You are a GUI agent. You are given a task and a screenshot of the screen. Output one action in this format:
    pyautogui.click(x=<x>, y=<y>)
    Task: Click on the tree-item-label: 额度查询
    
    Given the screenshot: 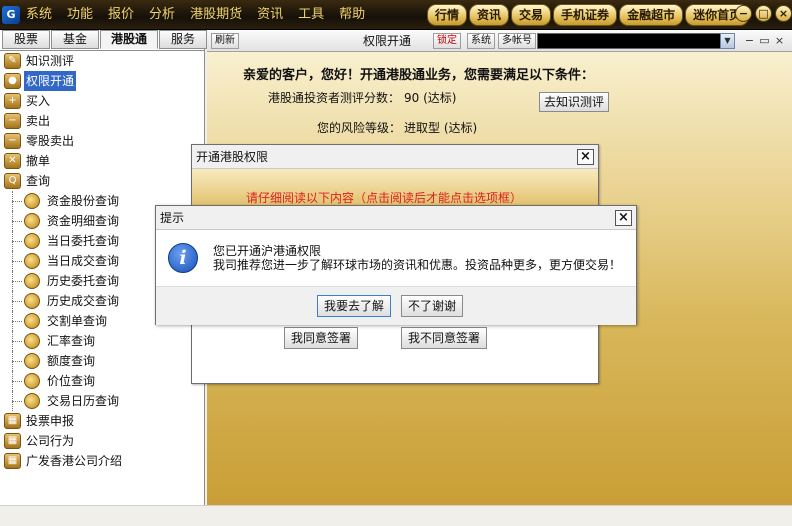 What is the action you would take?
    pyautogui.click(x=71, y=361)
    